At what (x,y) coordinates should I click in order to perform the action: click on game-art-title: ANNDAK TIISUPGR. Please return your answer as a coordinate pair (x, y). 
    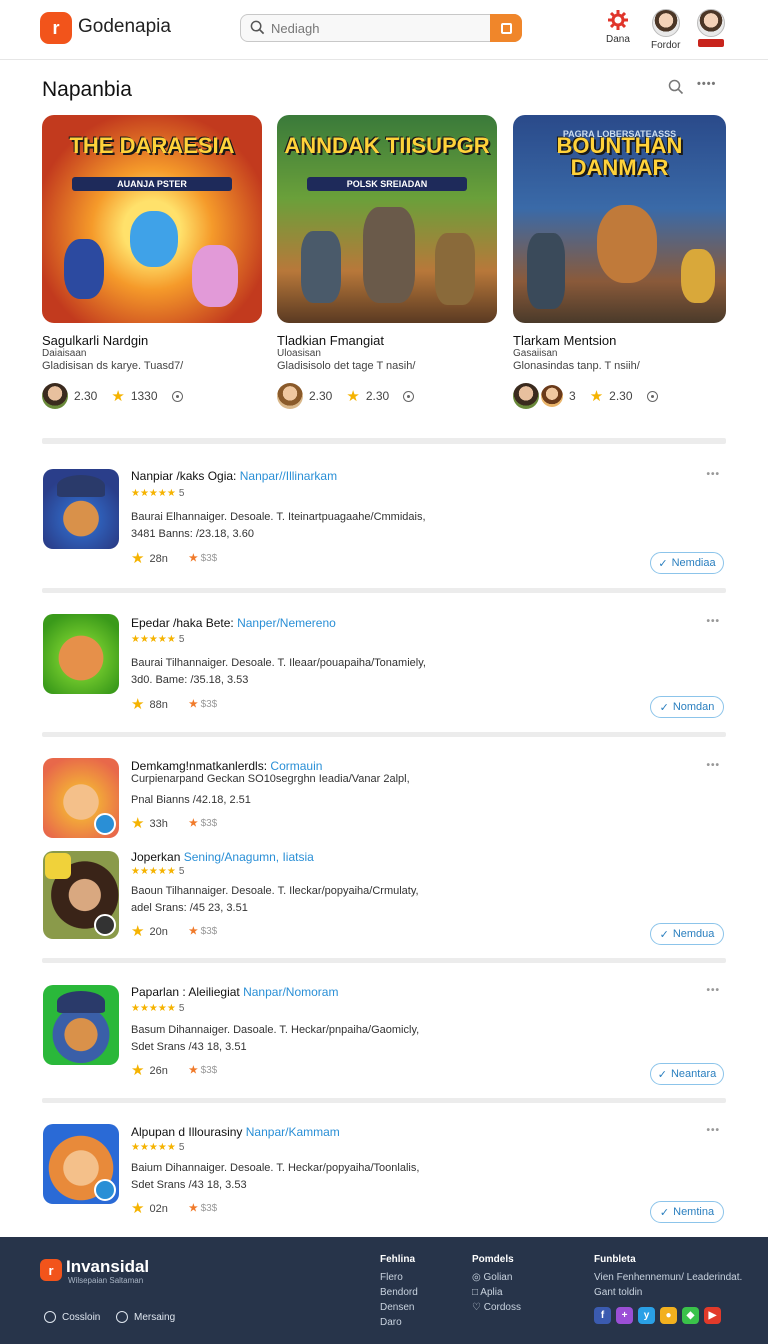
    Looking at the image, I should click on (387, 145).